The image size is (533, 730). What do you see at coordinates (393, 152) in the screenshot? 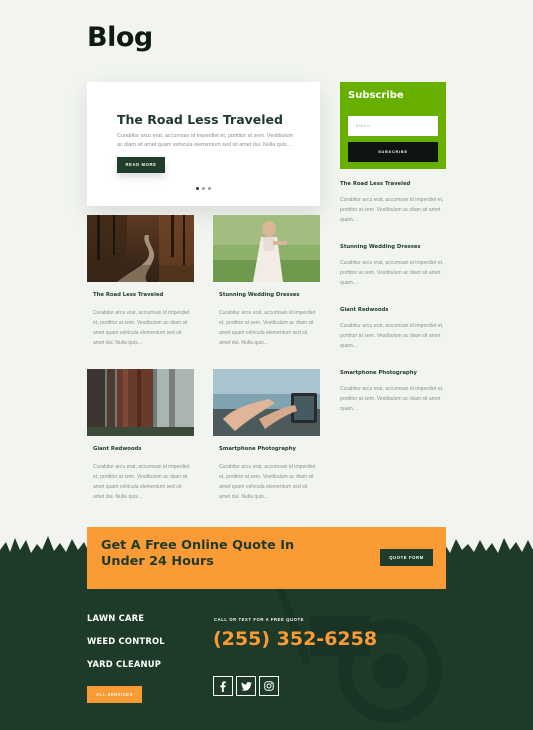
I see `subscribe-button: SUBSCRIBE` at bounding box center [393, 152].